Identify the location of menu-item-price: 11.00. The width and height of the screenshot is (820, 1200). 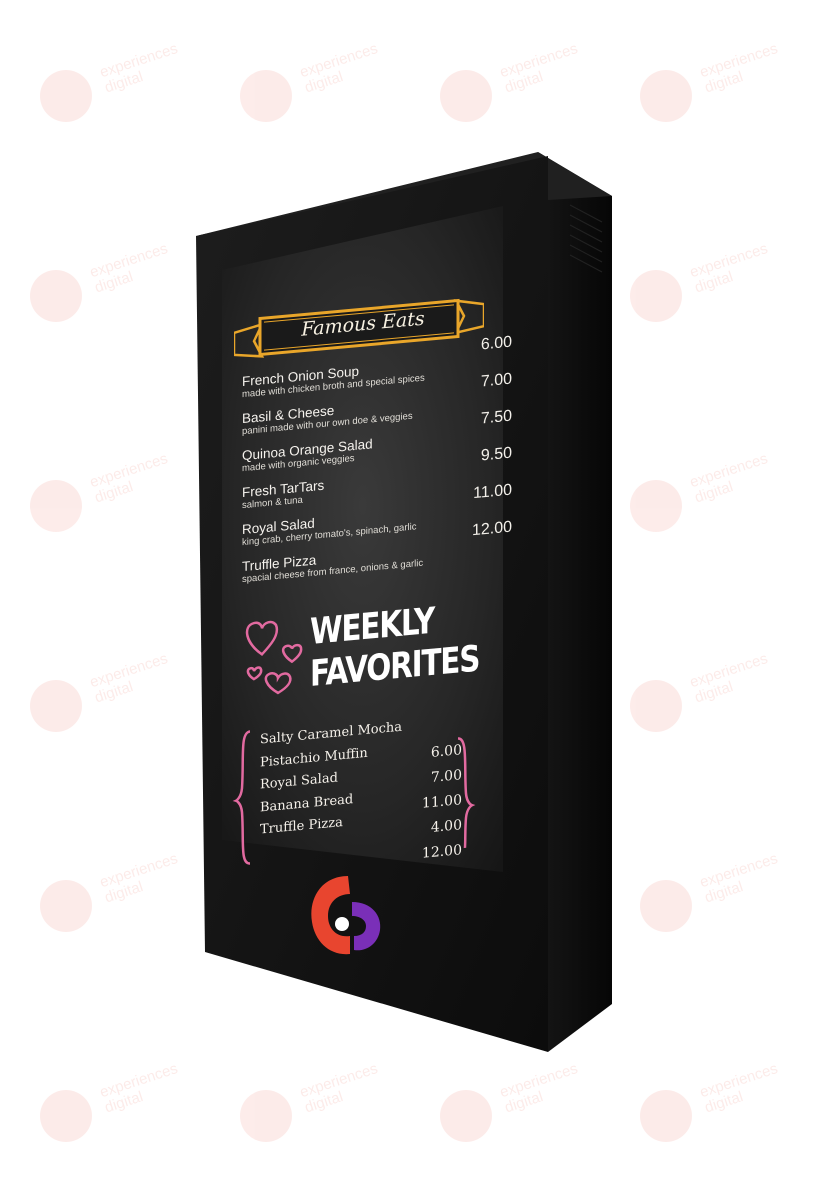
(492, 492).